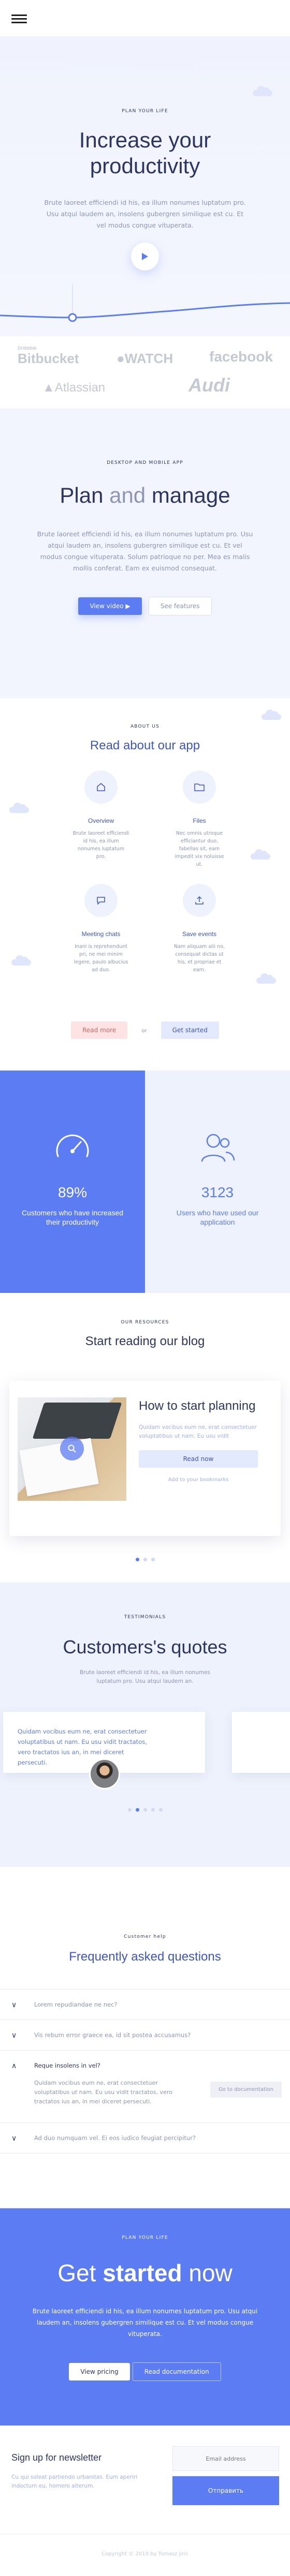 This screenshot has height=2576, width=290. What do you see at coordinates (145, 2004) in the screenshot?
I see `faq-item: ∨ Lorem repudiandae ne nec?` at bounding box center [145, 2004].